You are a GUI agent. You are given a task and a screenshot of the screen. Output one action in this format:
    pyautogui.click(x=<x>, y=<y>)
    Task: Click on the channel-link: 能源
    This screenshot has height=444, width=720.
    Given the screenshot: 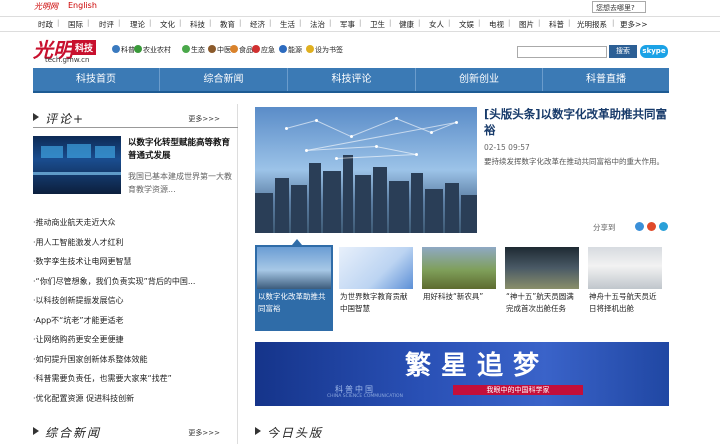 What is the action you would take?
    pyautogui.click(x=290, y=50)
    